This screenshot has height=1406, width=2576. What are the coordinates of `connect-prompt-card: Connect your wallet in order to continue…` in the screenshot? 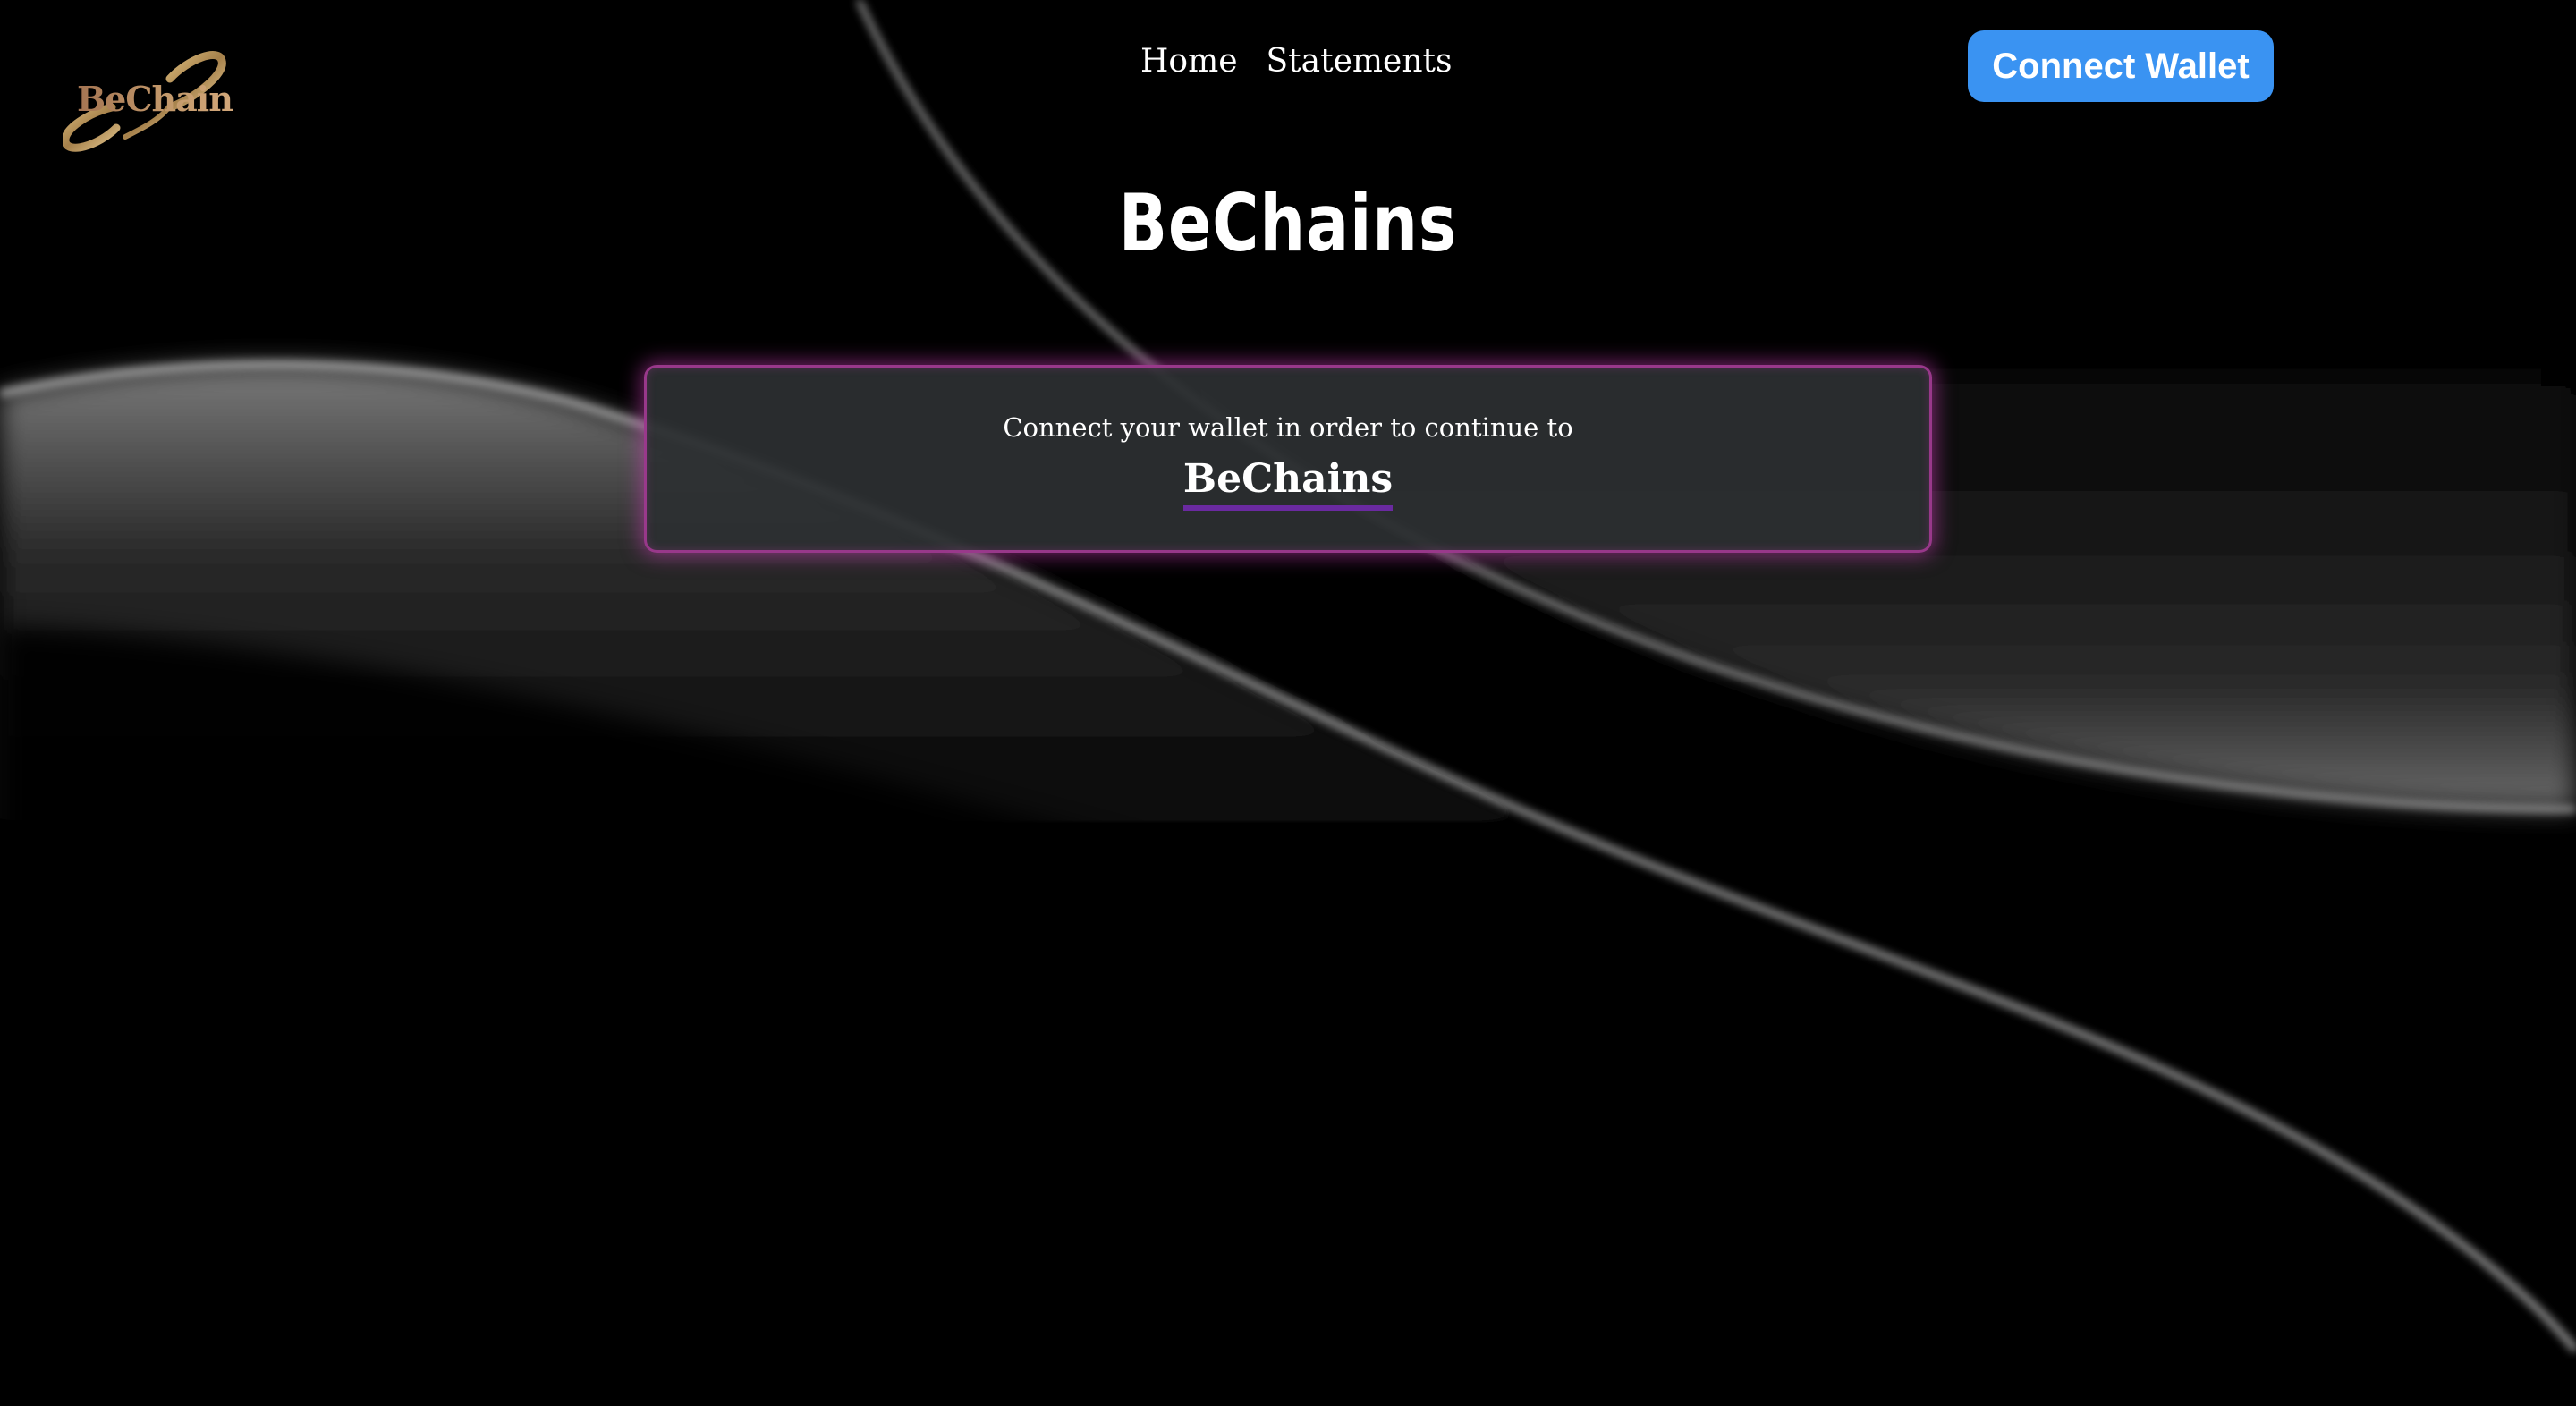 It's located at (1288, 459).